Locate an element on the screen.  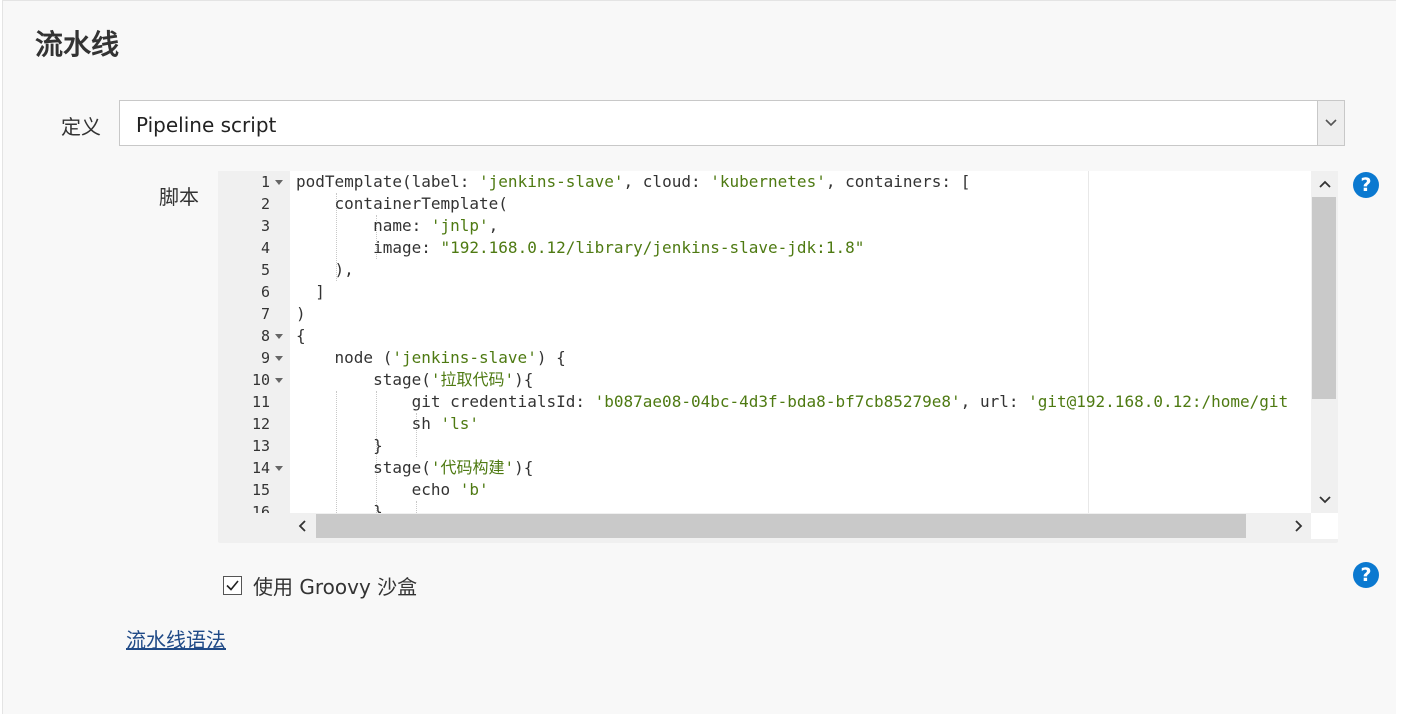
horizontal-scrollbar is located at coordinates (800, 526).